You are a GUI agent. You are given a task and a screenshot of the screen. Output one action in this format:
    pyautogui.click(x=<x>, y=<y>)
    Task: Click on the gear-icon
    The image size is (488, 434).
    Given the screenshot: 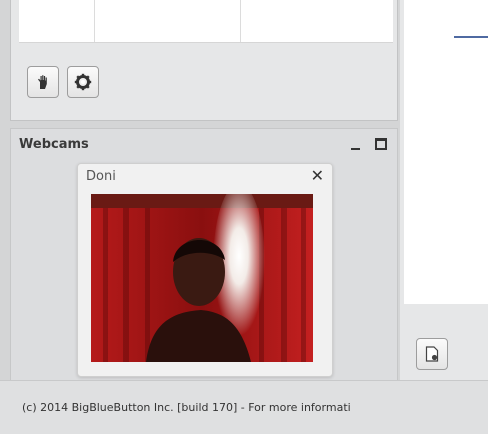 What is the action you would take?
    pyautogui.click(x=83, y=82)
    